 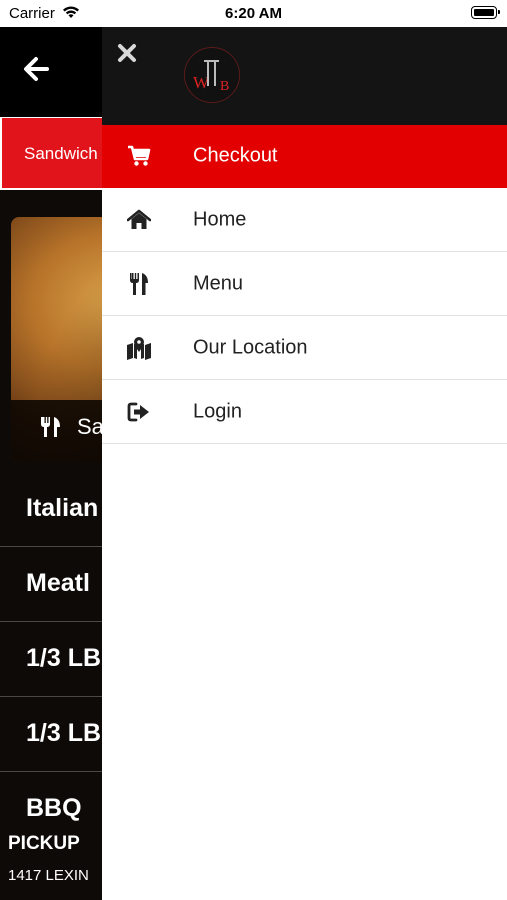 I want to click on sign-in-icon, so click(x=139, y=412).